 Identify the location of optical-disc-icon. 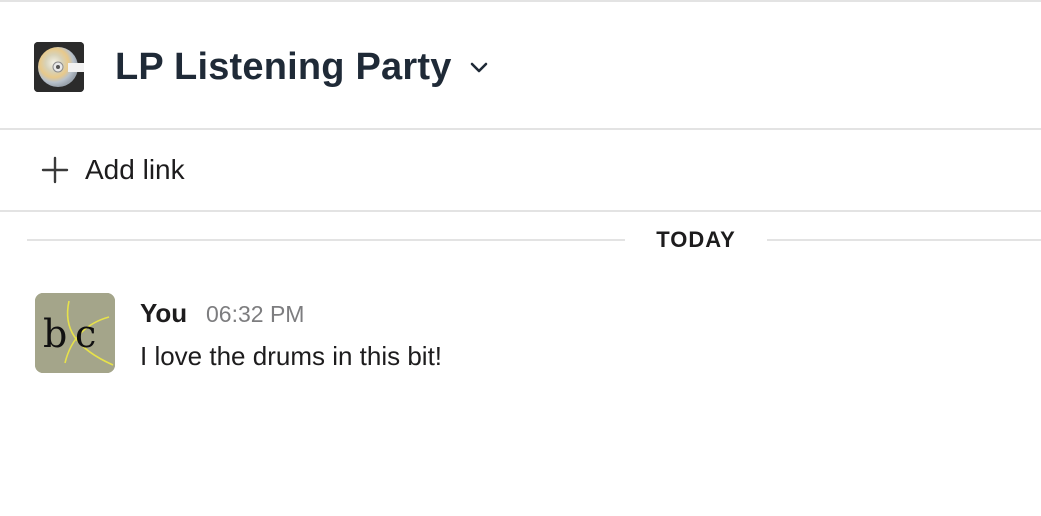
(59, 67).